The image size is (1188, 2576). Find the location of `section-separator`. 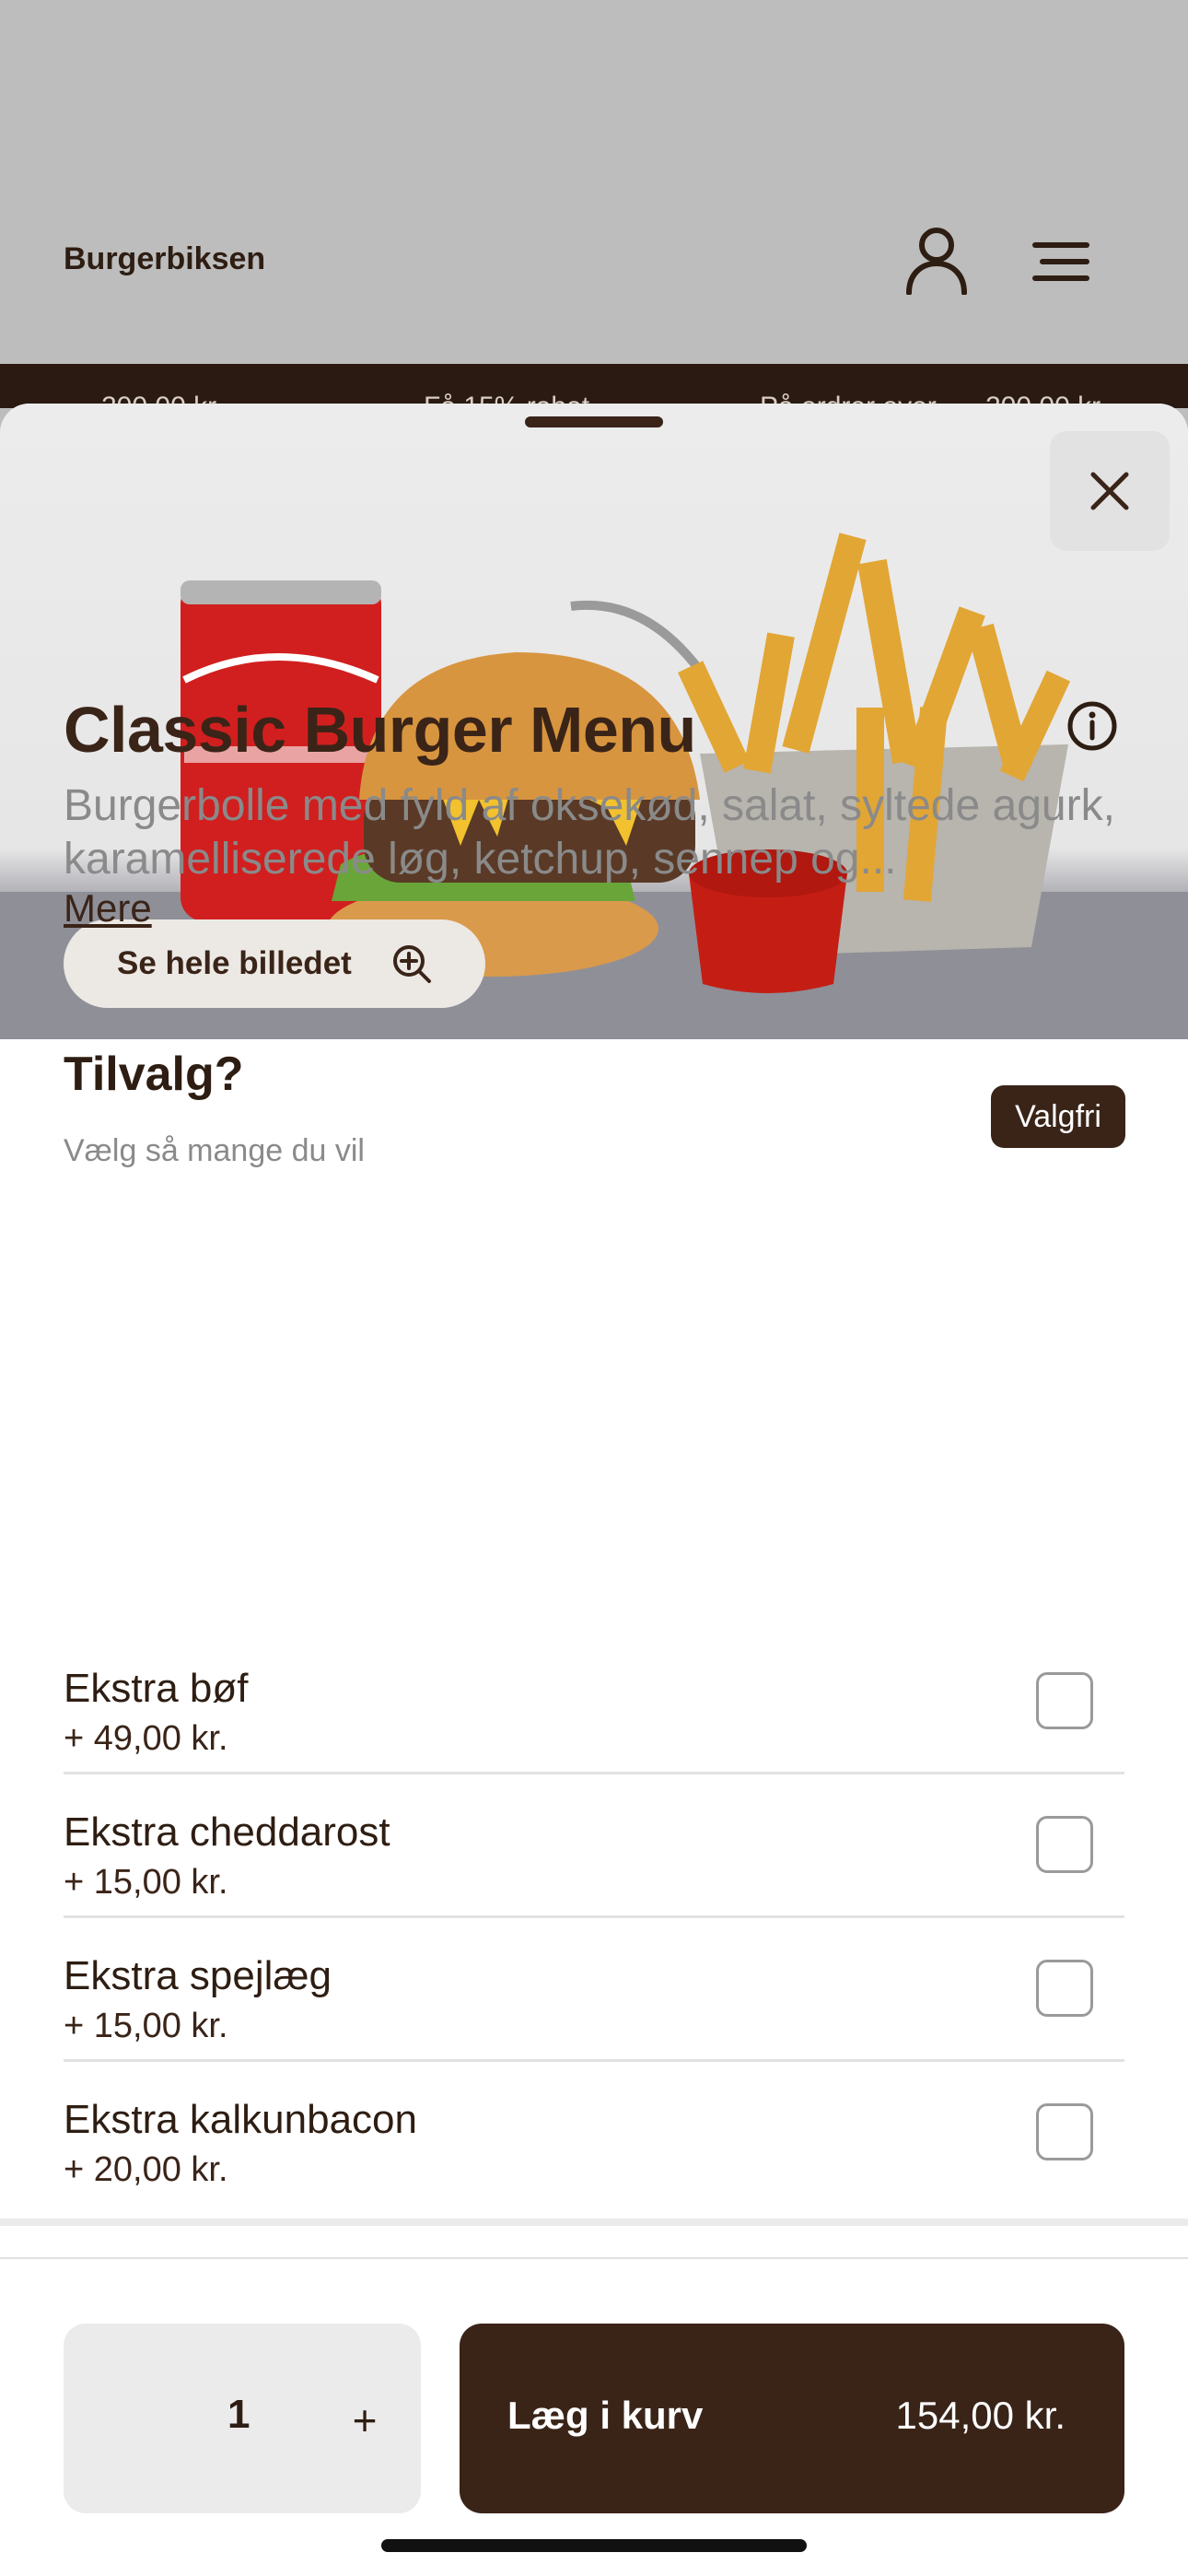

section-separator is located at coordinates (594, 2222).